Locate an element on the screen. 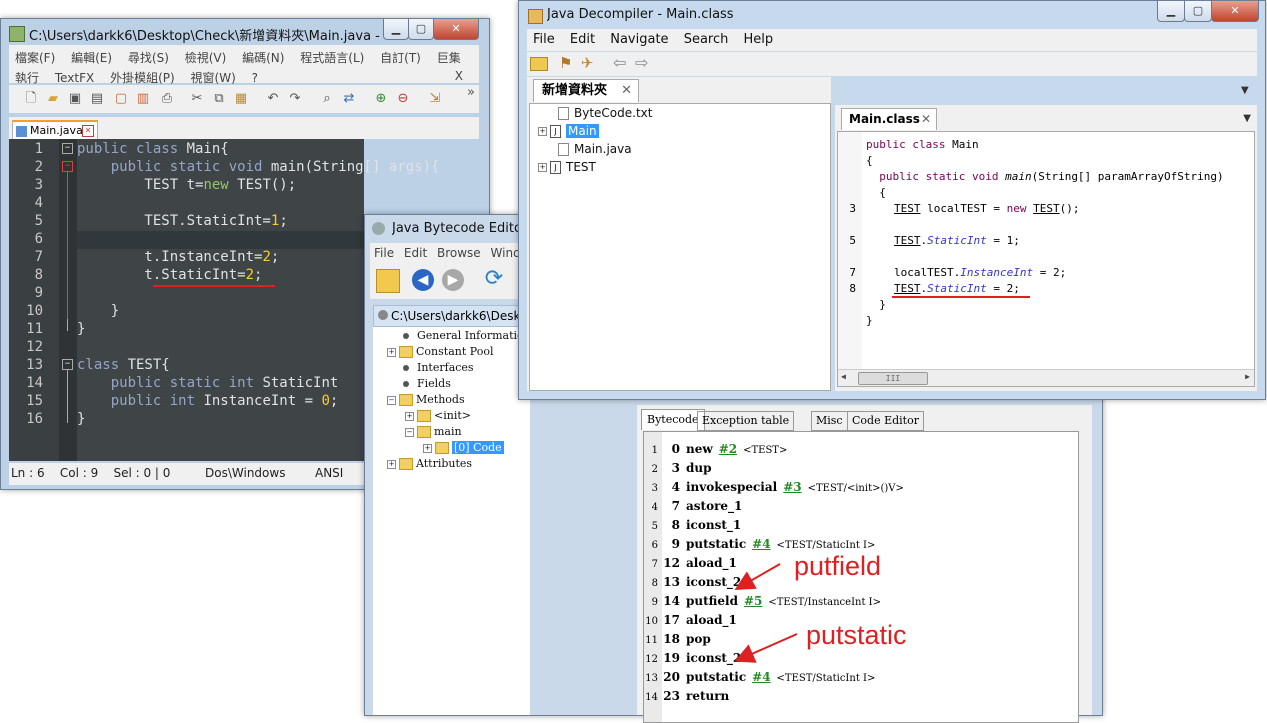 The width and height of the screenshot is (1267, 723). tree-interfaces: Interfaces is located at coordinates (438, 367).